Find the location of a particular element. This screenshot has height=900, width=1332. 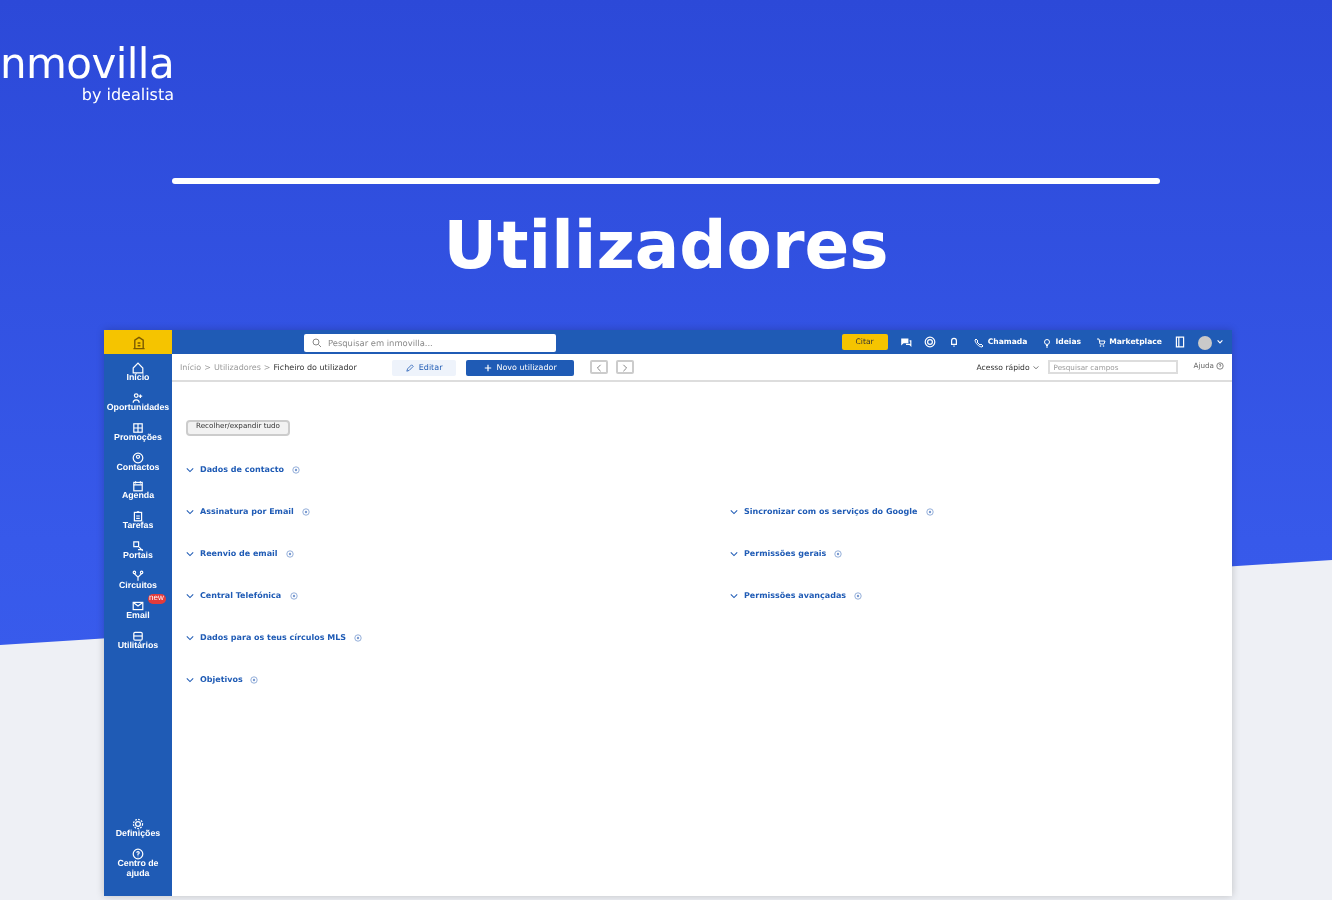

next-button is located at coordinates (625, 367).